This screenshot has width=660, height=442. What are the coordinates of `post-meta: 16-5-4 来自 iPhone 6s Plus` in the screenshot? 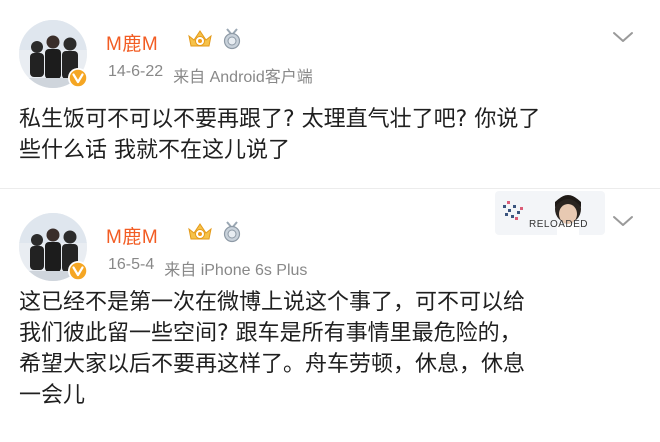 It's located at (207, 268).